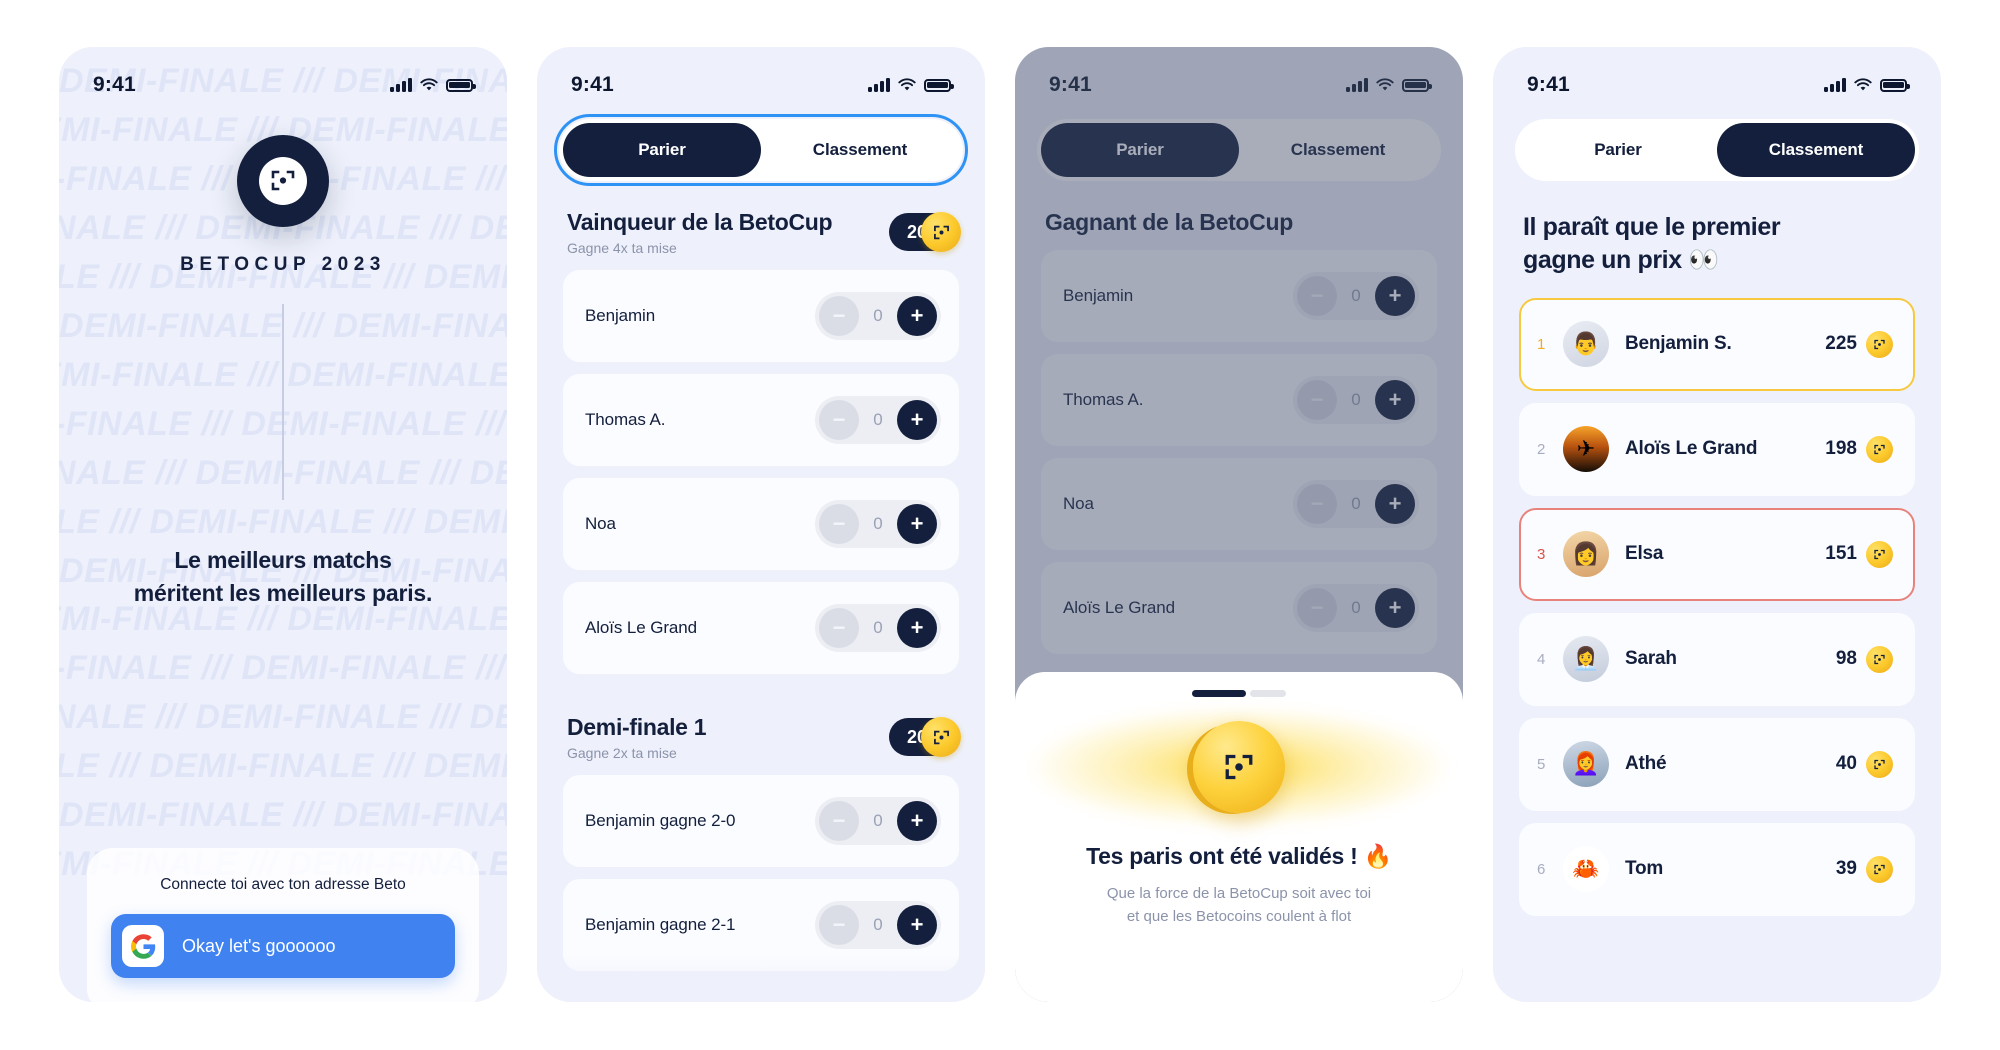 This screenshot has width=2000, height=1050. What do you see at coordinates (761, 628) in the screenshot?
I see `bet-row: Aloïs Le Grand −0 +` at bounding box center [761, 628].